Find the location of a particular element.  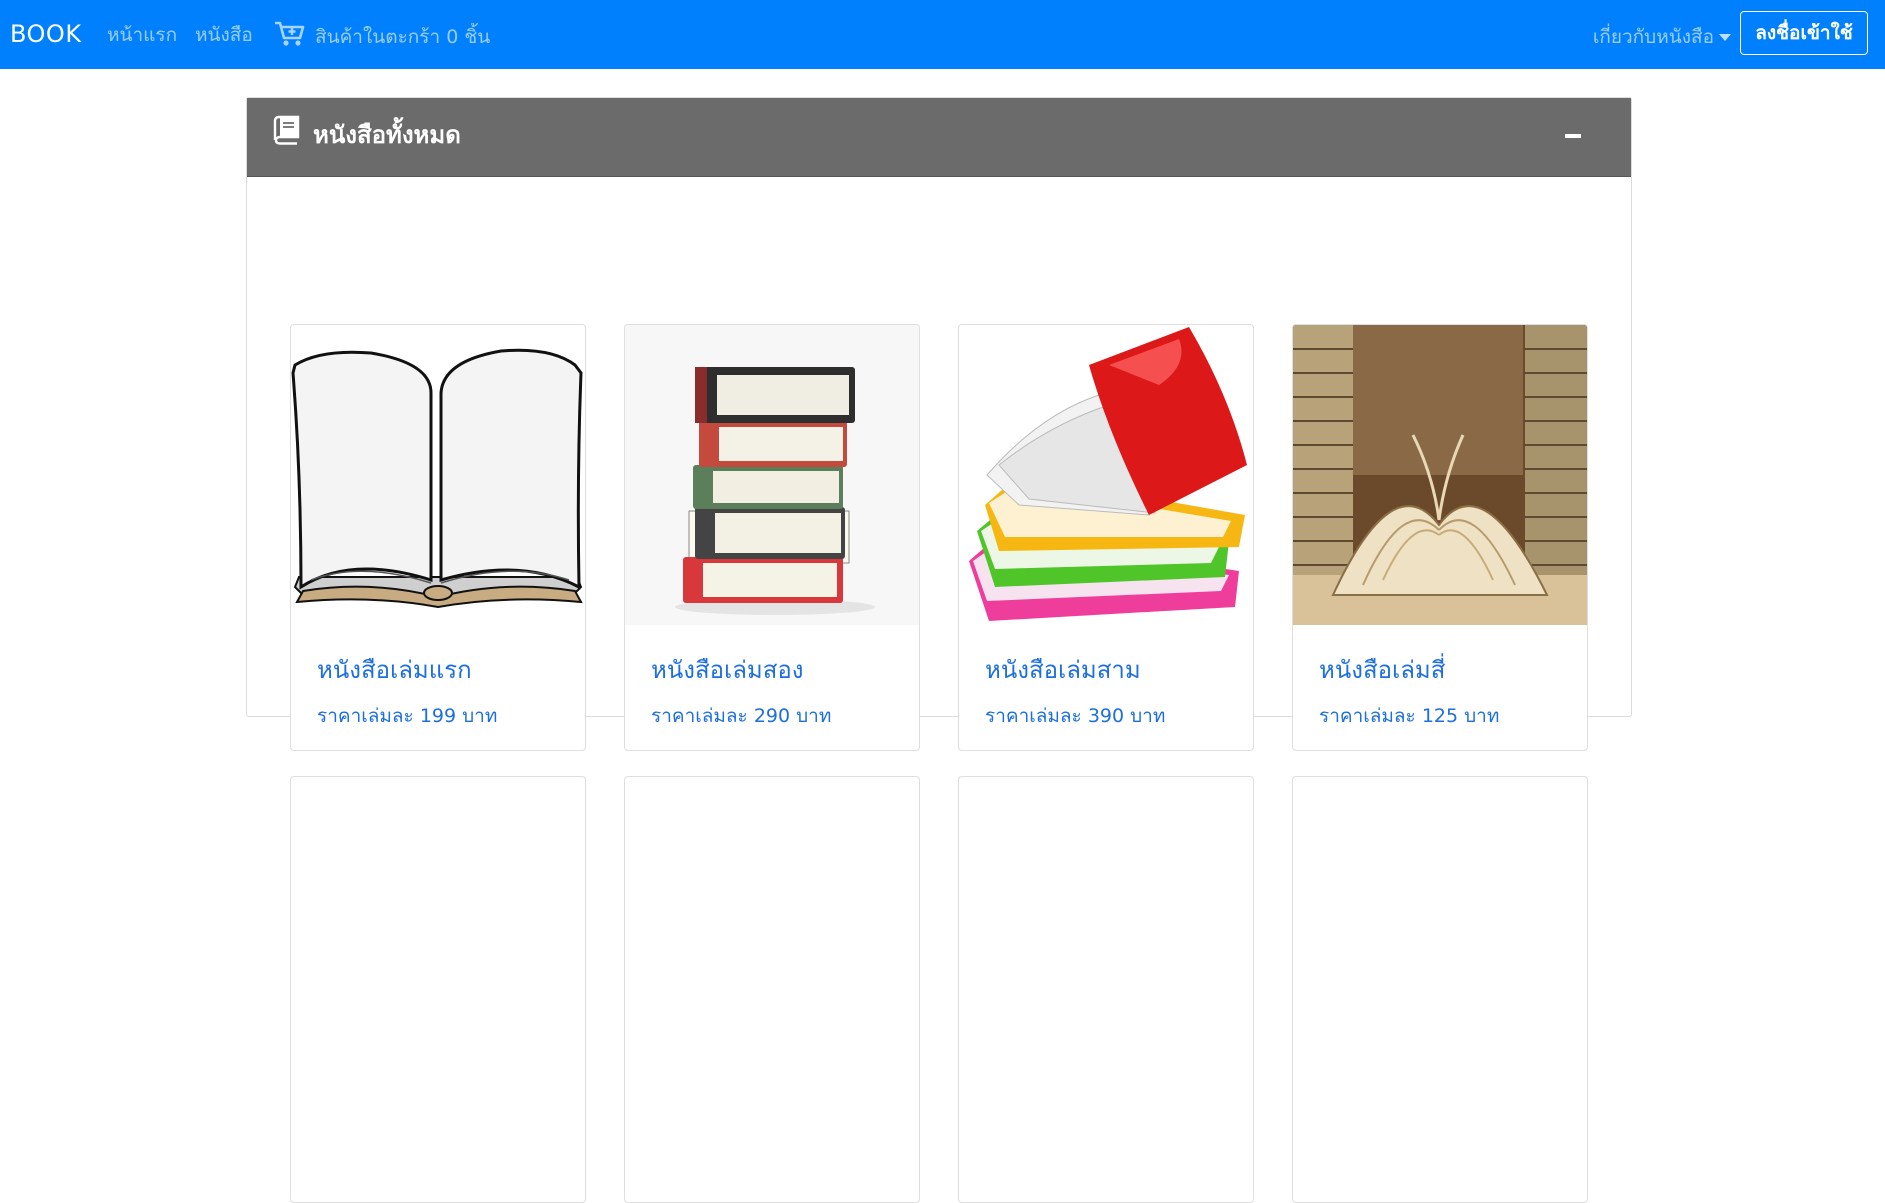

about-books-dropdown: เกี่ยวกับหนังสือ is located at coordinates (1662, 37).